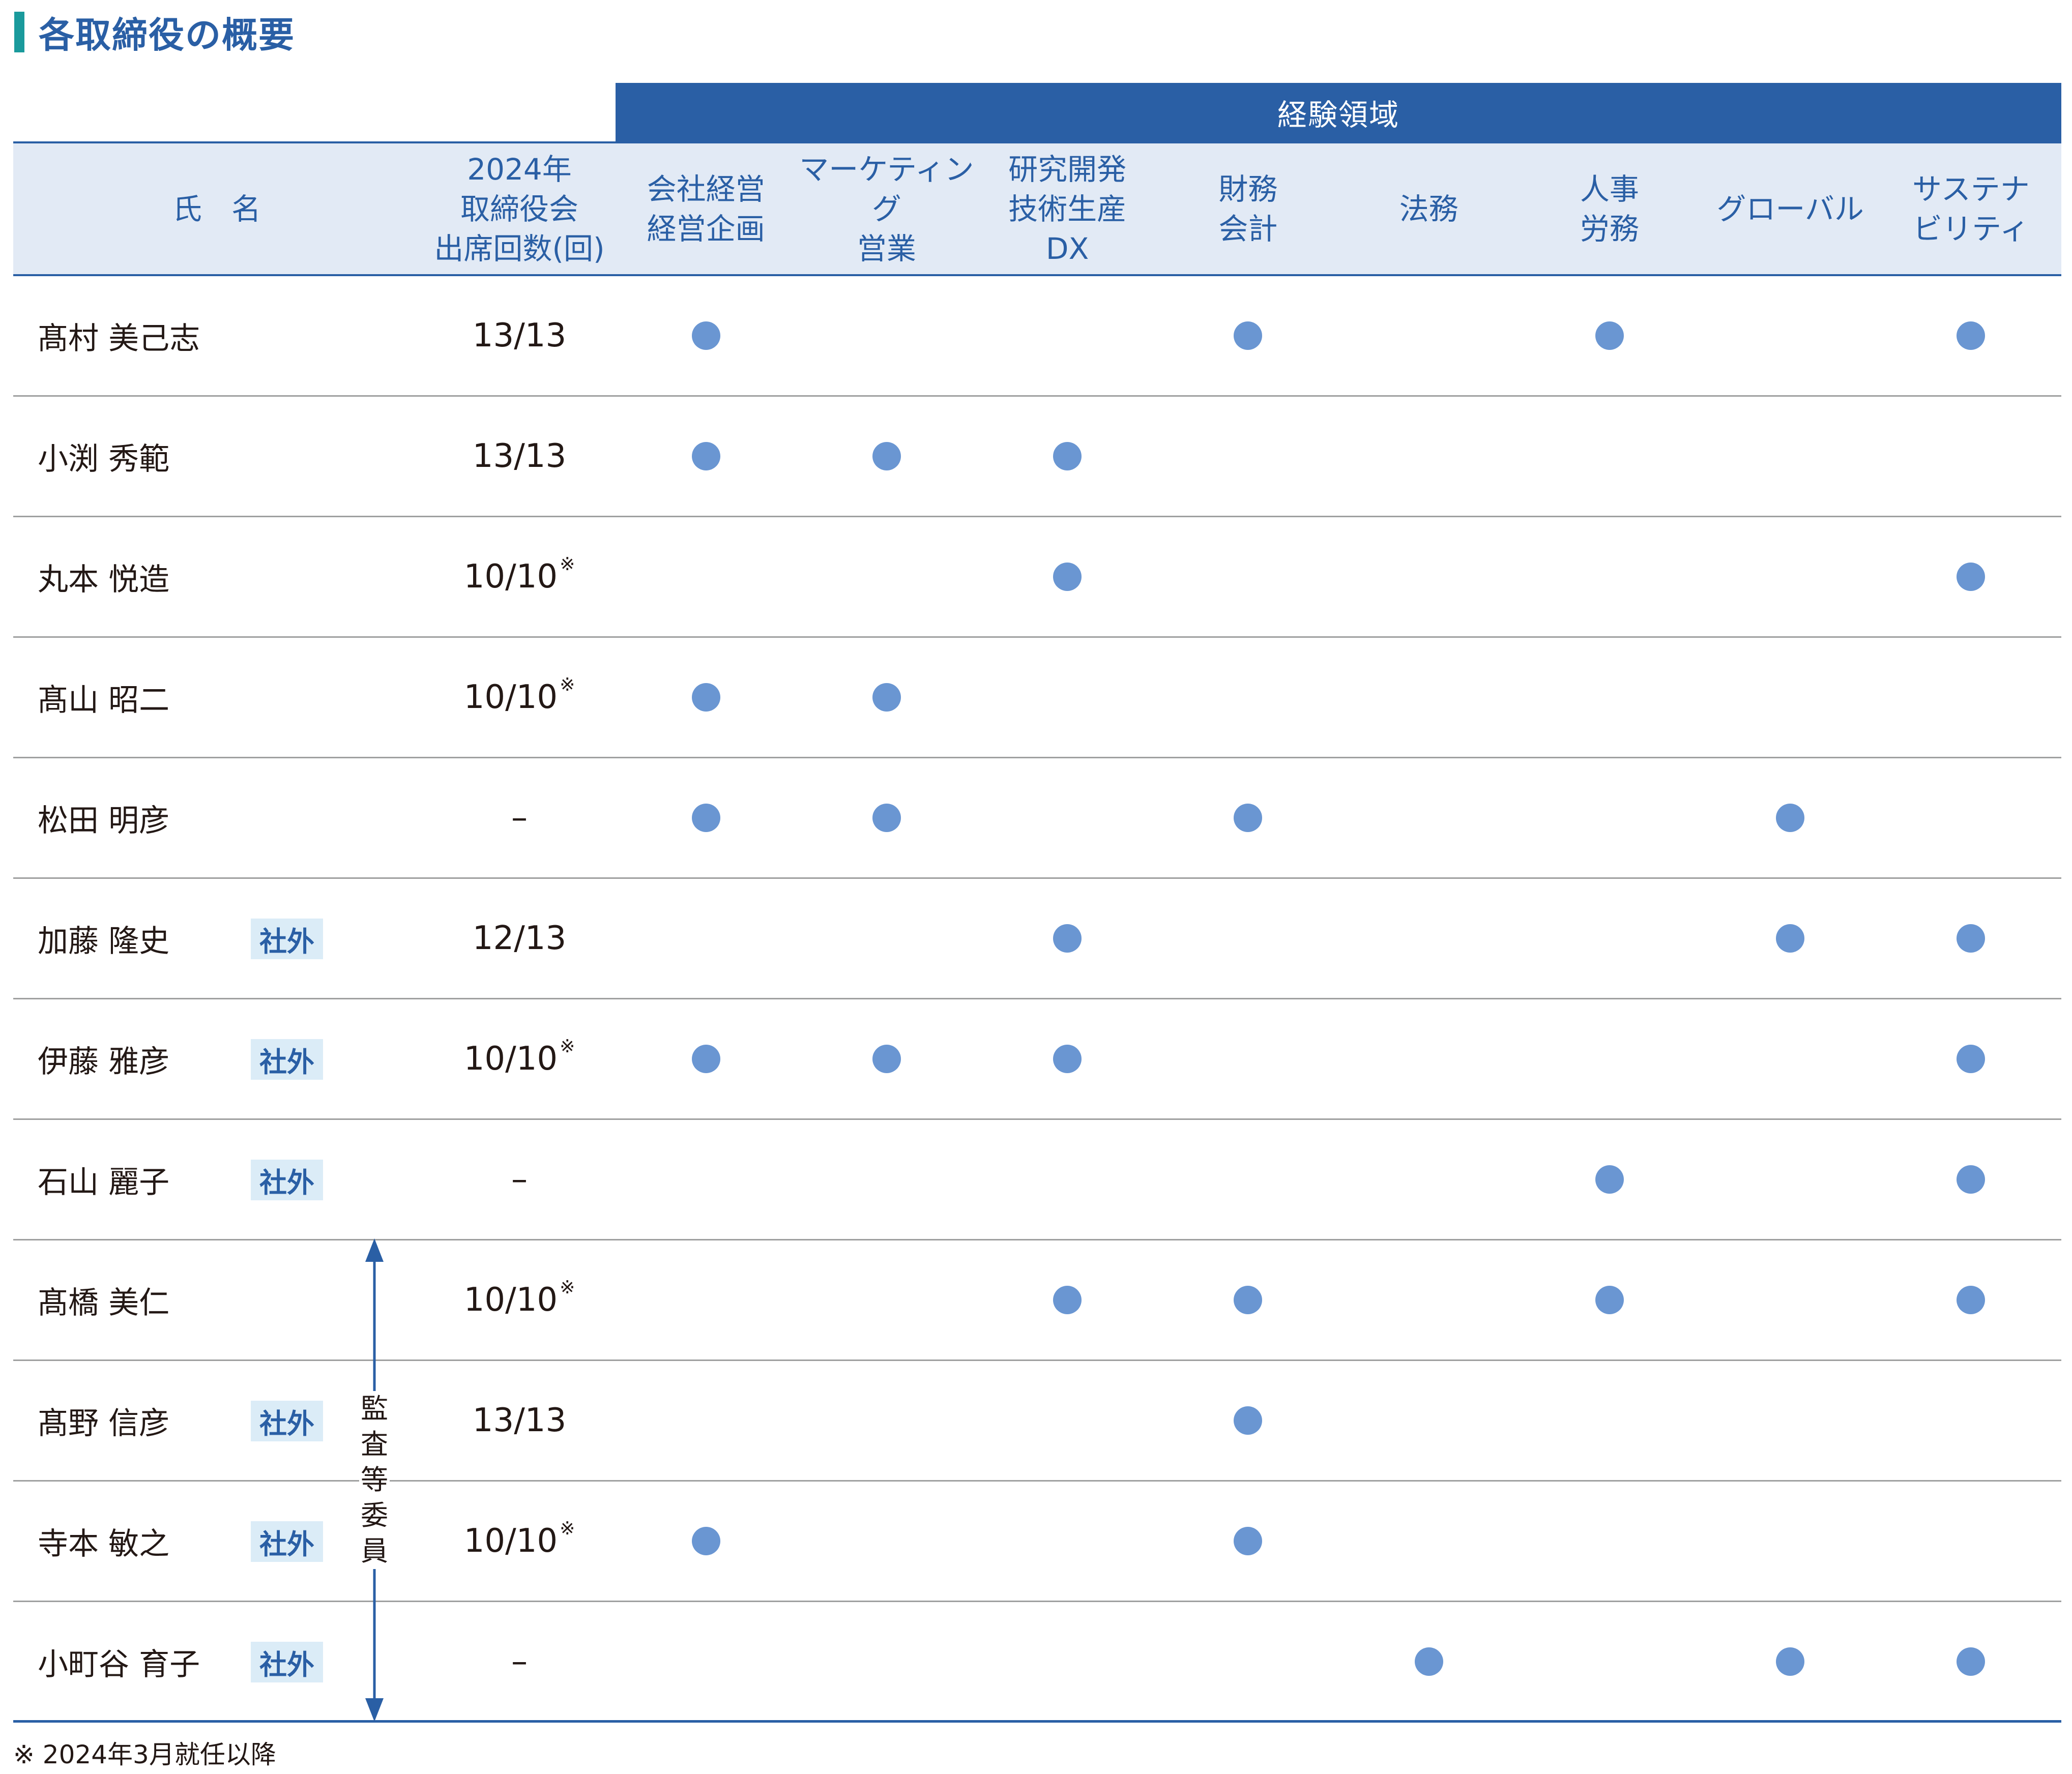  I want to click on experience-band: 経験領域, so click(1338, 112).